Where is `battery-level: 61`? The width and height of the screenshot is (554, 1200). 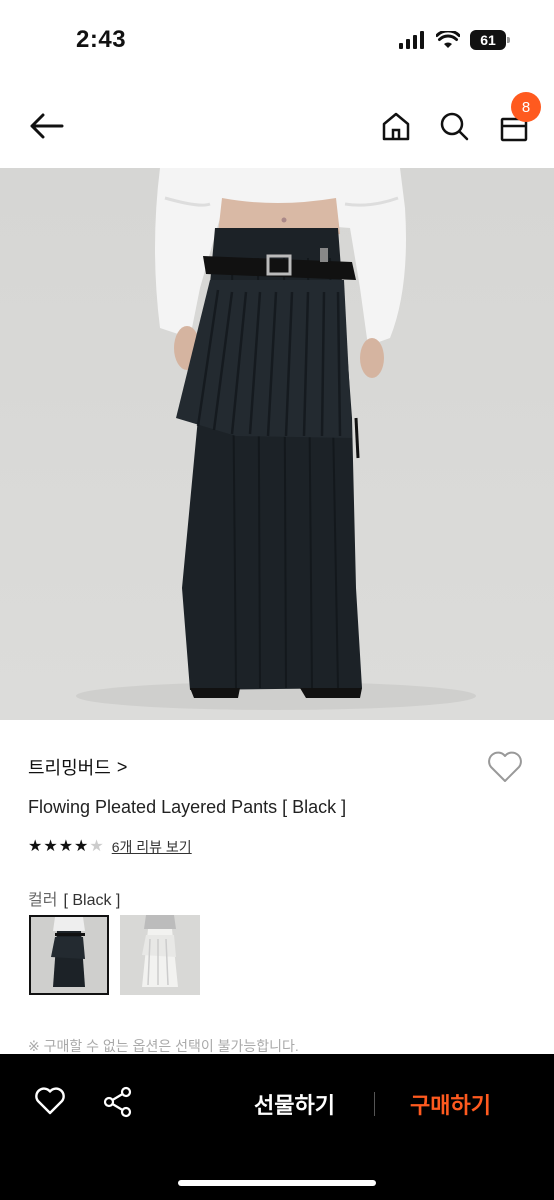
battery-level: 61 is located at coordinates (488, 40).